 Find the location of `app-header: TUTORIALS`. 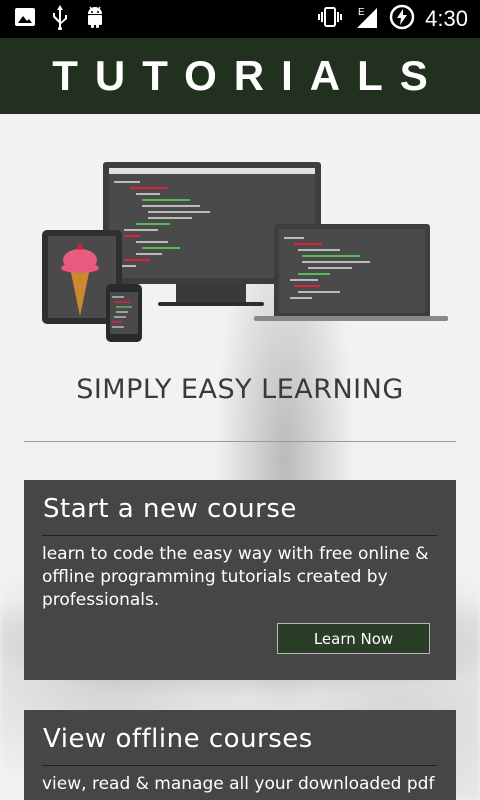

app-header: TUTORIALS is located at coordinates (240, 76).